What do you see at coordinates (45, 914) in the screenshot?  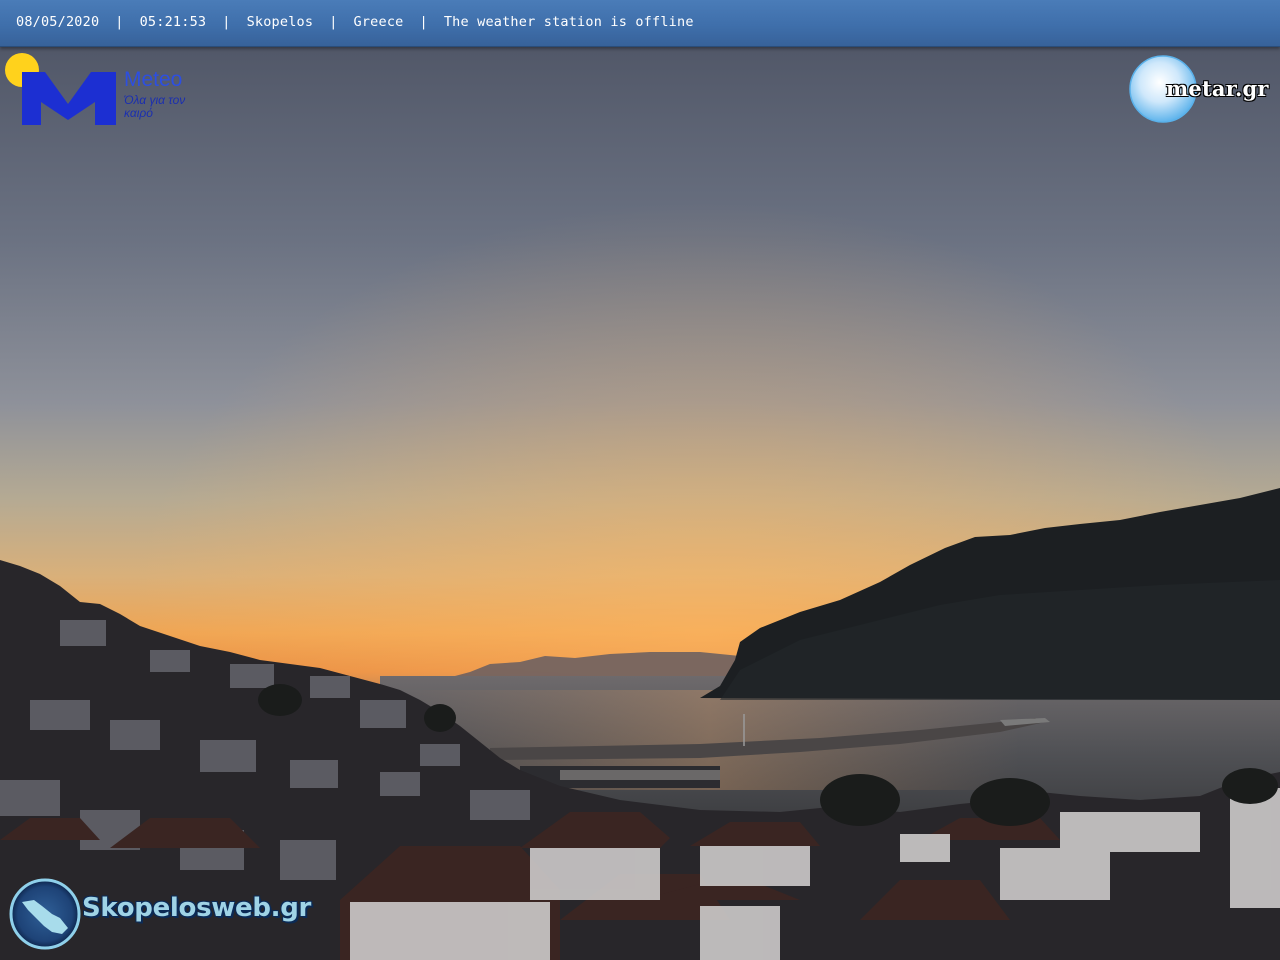 I see `skopelosweb-island-icon` at bounding box center [45, 914].